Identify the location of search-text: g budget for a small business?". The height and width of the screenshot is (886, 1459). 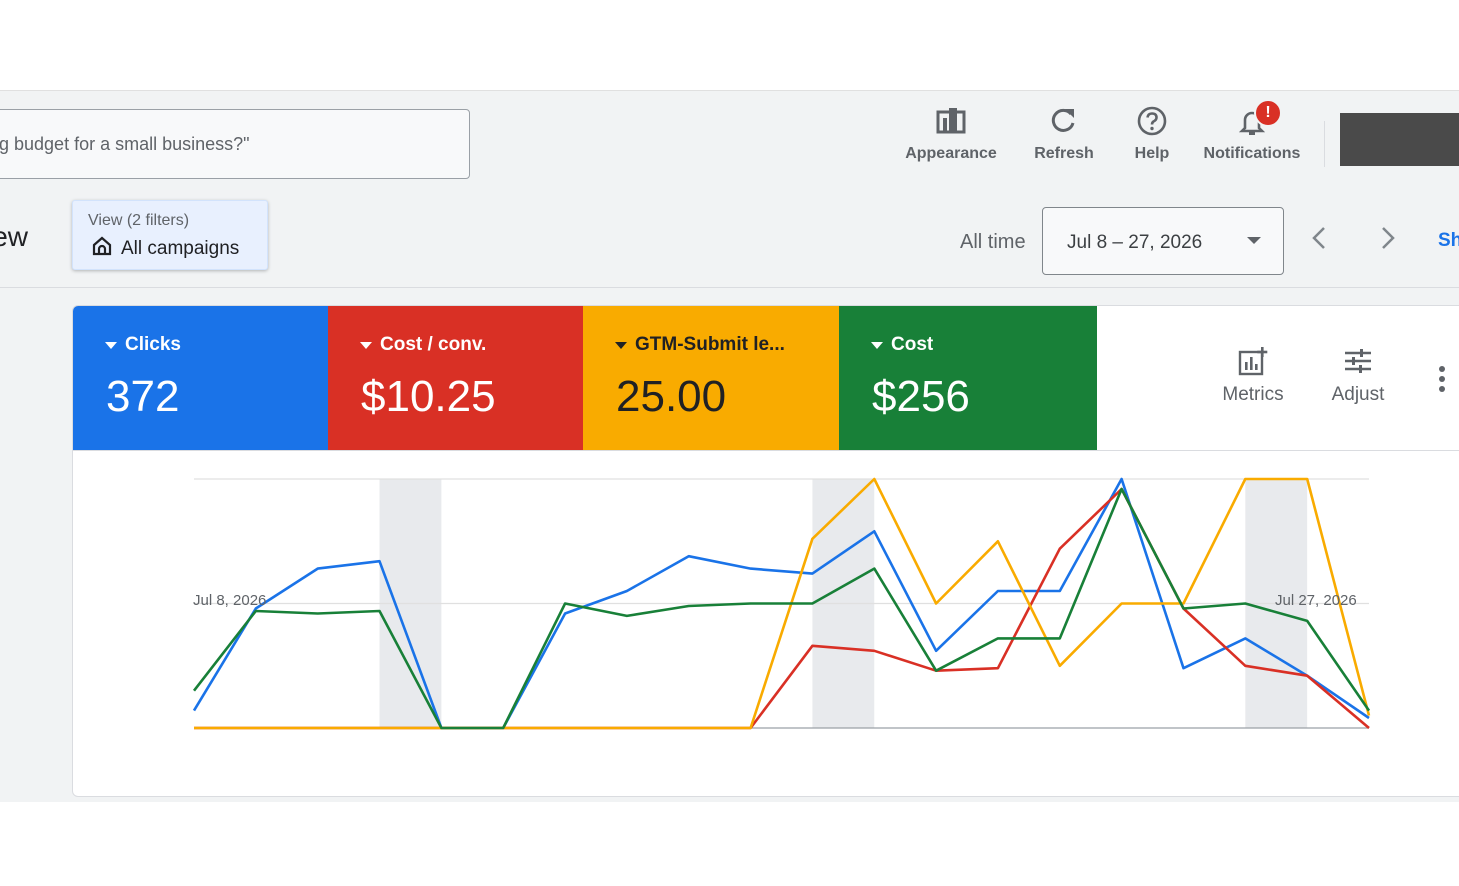
(125, 144).